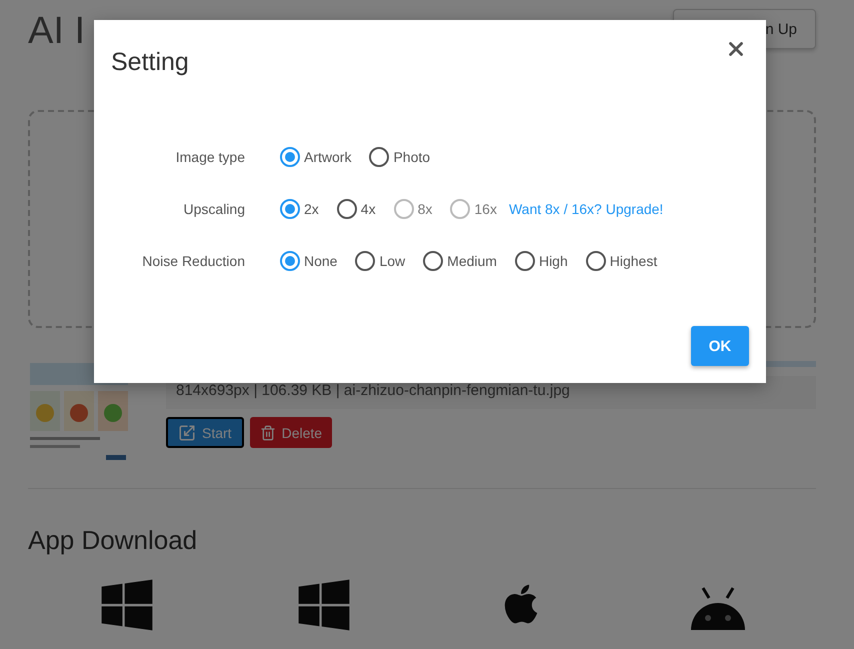 Image resolution: width=854 pixels, height=649 pixels. Describe the element at coordinates (57, 31) in the screenshot. I see `page-title: AI I` at that location.